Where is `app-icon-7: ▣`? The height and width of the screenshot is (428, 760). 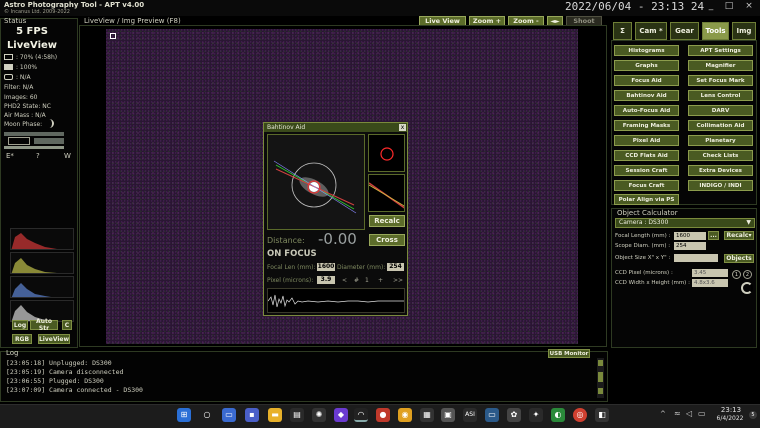 app-icon-7: ▣ is located at coordinates (448, 415).